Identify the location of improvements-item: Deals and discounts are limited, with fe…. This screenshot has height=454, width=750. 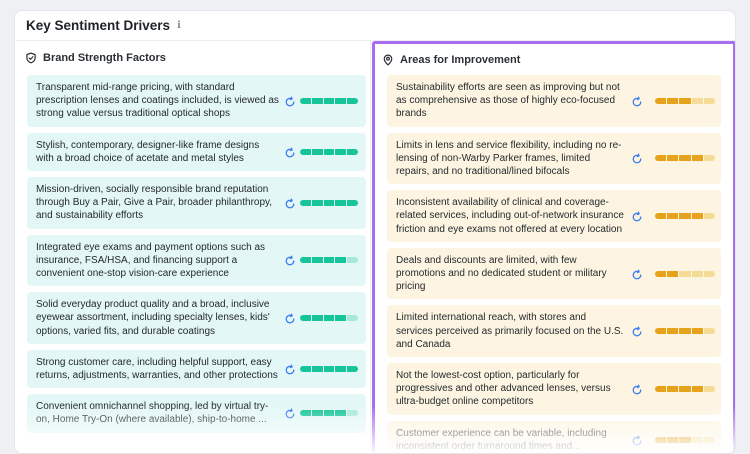
(554, 273).